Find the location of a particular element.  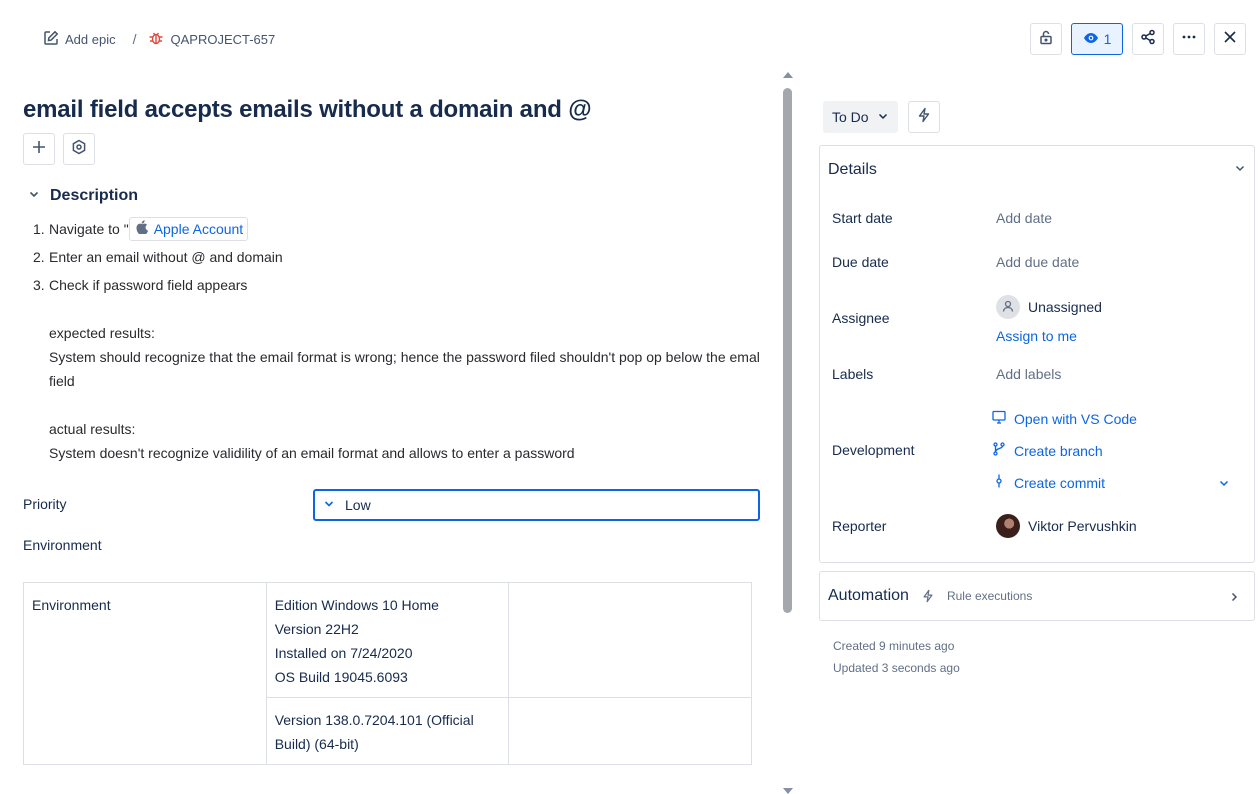

scroll-down-arrow-icon is located at coordinates (788, 791).